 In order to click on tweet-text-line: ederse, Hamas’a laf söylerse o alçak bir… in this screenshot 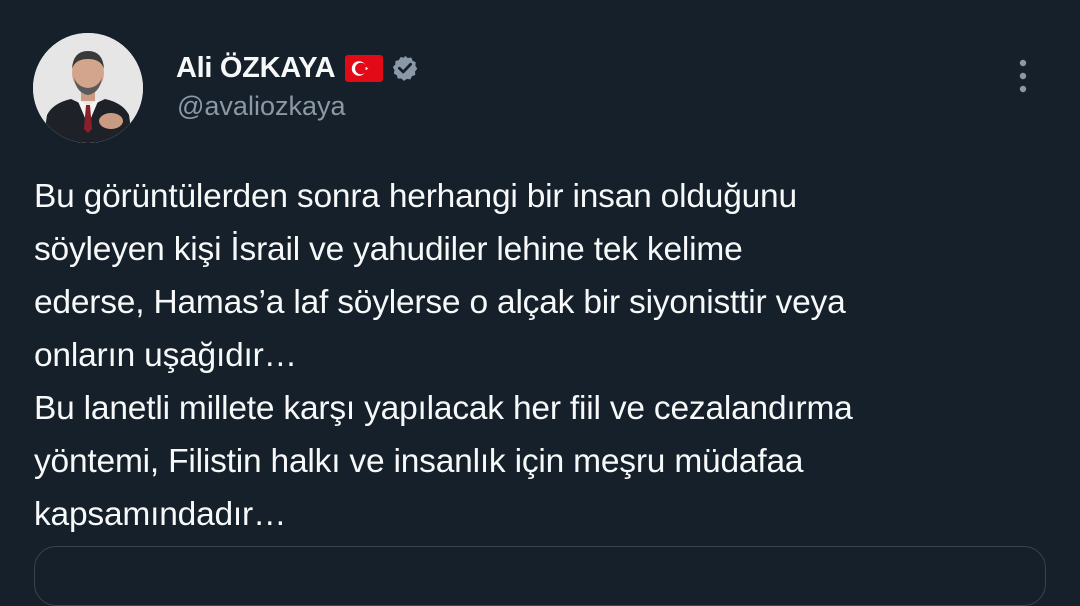, I will do `click(440, 302)`.